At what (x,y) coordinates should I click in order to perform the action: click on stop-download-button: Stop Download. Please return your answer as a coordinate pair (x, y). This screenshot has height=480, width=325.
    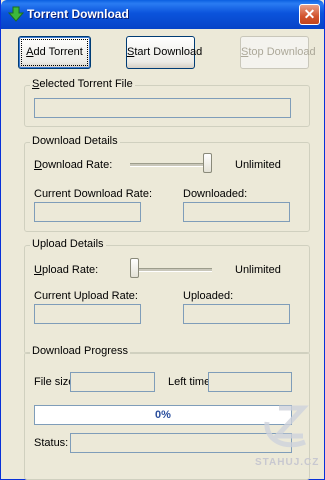
    Looking at the image, I should click on (278, 52).